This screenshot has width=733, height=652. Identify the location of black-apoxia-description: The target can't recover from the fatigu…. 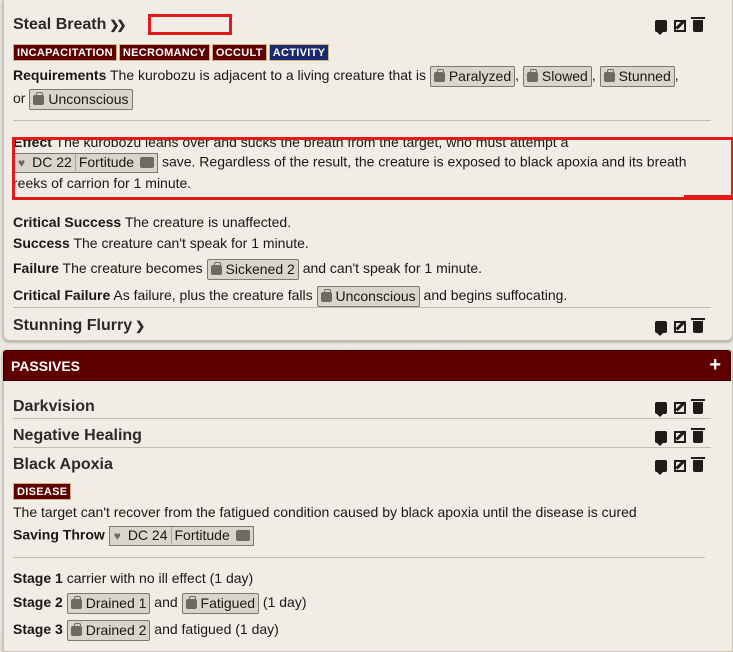
(325, 512).